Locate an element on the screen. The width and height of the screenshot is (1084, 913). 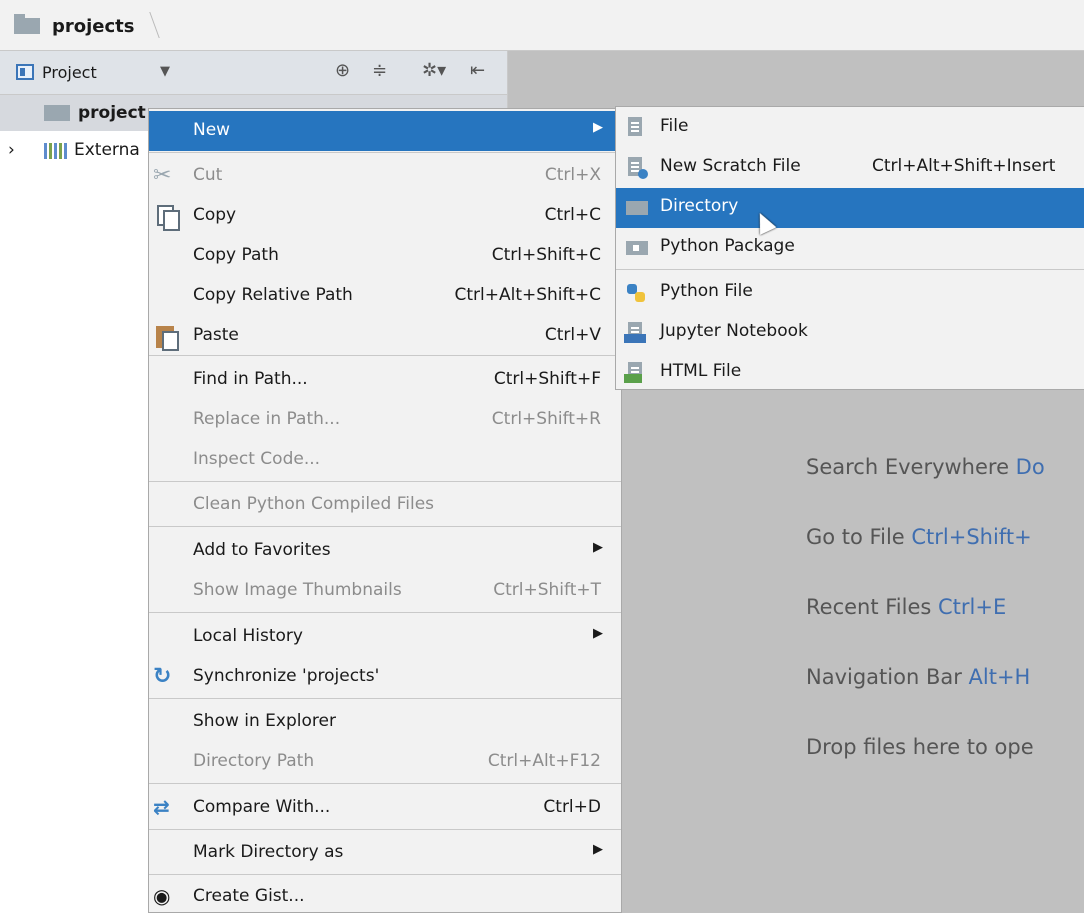
file-icon is located at coordinates (637, 128).